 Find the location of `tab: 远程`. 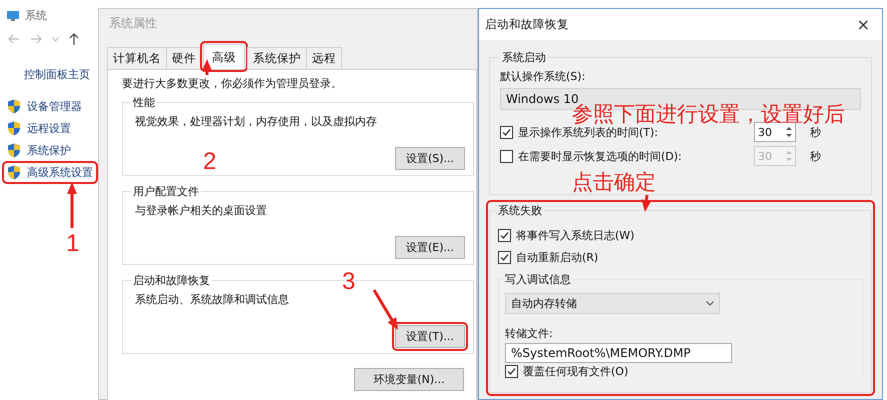

tab: 远程 is located at coordinates (324, 58).